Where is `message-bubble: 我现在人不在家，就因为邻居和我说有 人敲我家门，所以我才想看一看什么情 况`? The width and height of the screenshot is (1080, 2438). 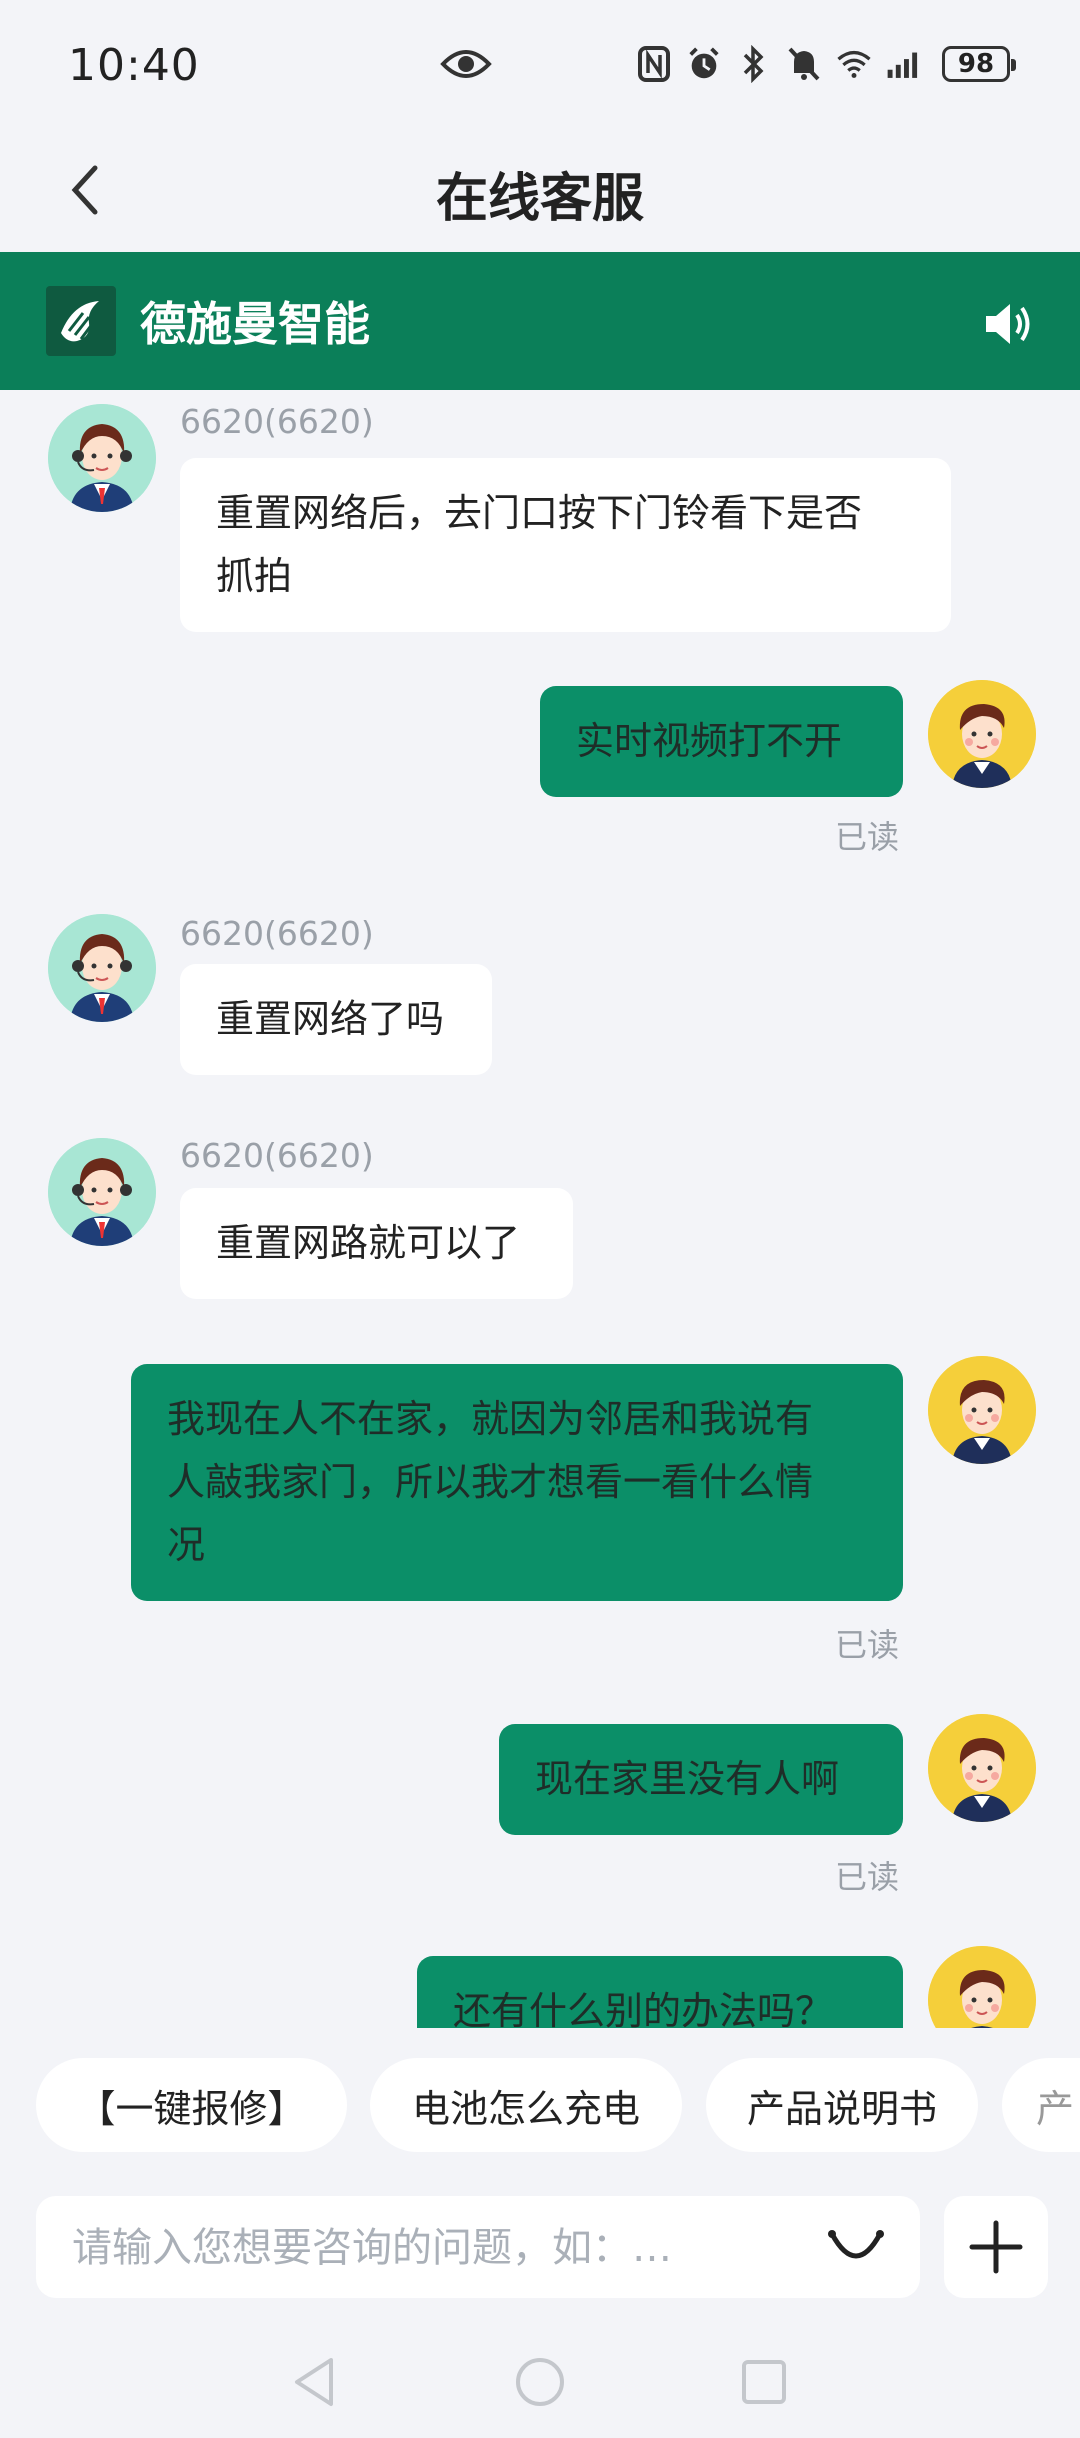
message-bubble: 我现在人不在家，就因为邻居和我说有 人敲我家门，所以我才想看一看什么情 况 is located at coordinates (517, 1482).